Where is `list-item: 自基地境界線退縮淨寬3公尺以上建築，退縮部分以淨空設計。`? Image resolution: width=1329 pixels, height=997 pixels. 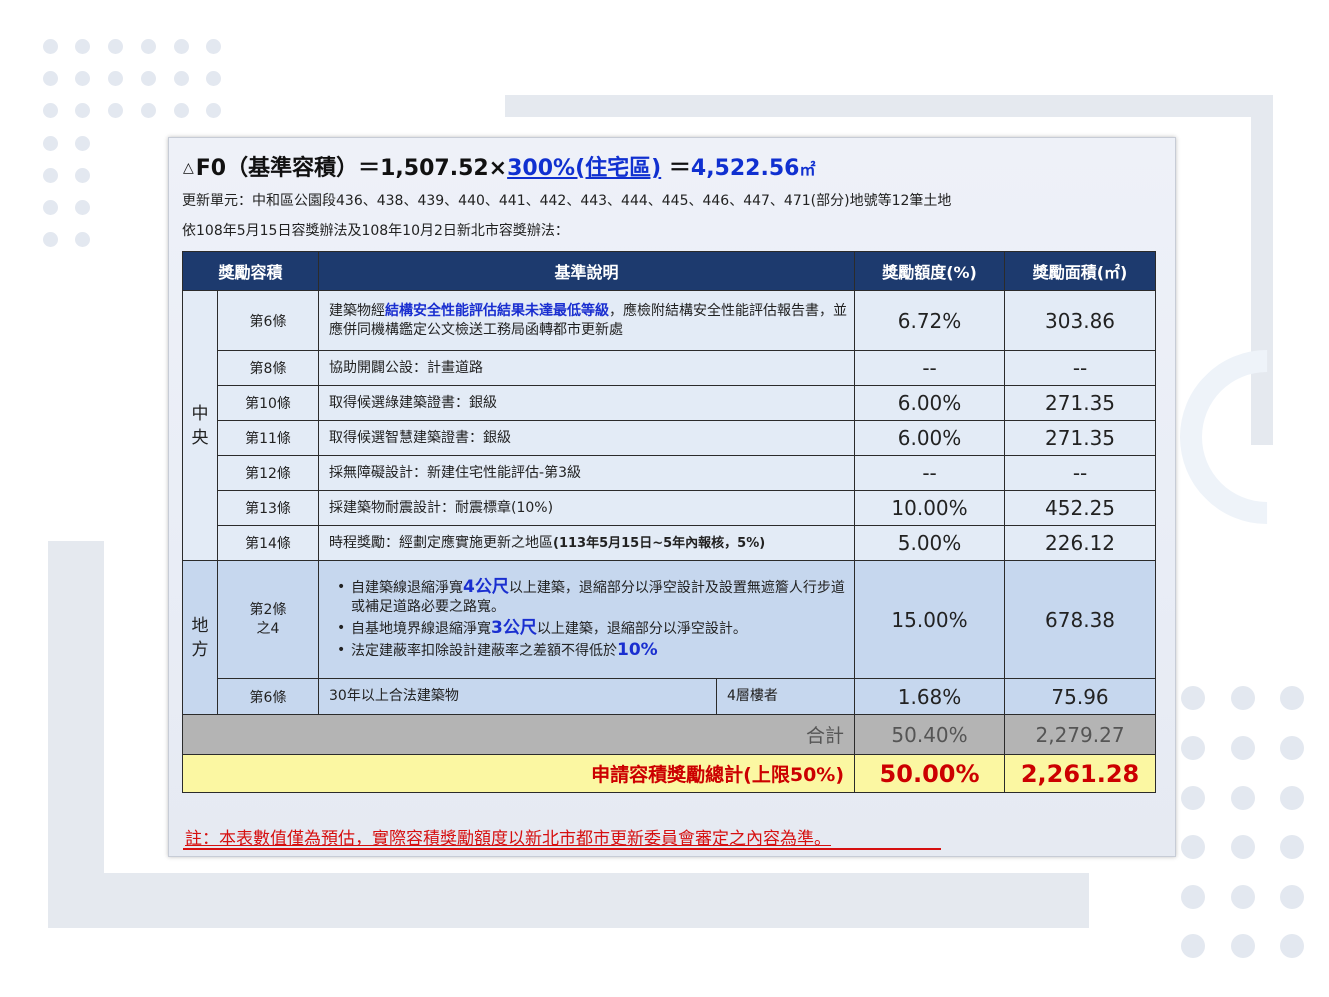
list-item: 自基地境界線退縮淨寬3公尺以上建築，退縮部分以淨空設計。 is located at coordinates (595, 629).